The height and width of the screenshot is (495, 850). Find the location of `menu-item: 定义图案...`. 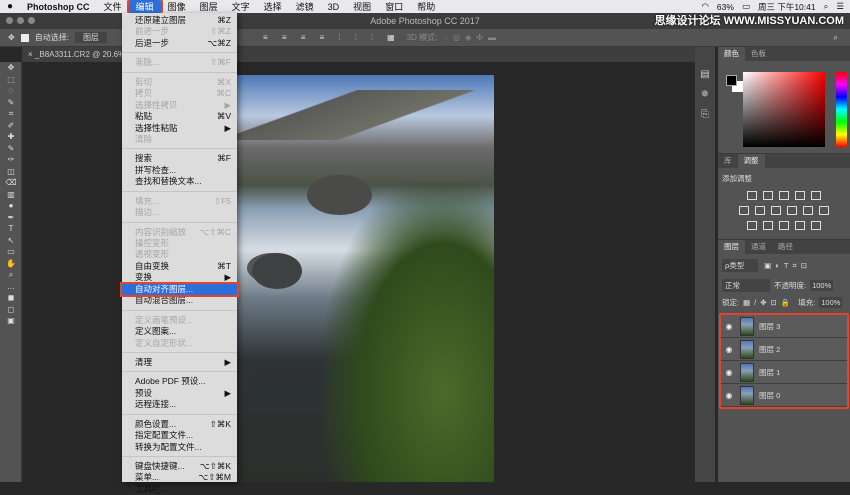

menu-item: 定义图案... is located at coordinates (179, 331).